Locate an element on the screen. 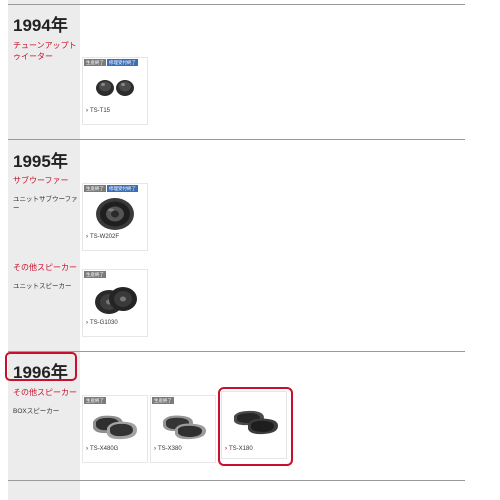 The width and height of the screenshot is (500, 500). category-link: チューンアップトゥイーター is located at coordinates (46, 51).